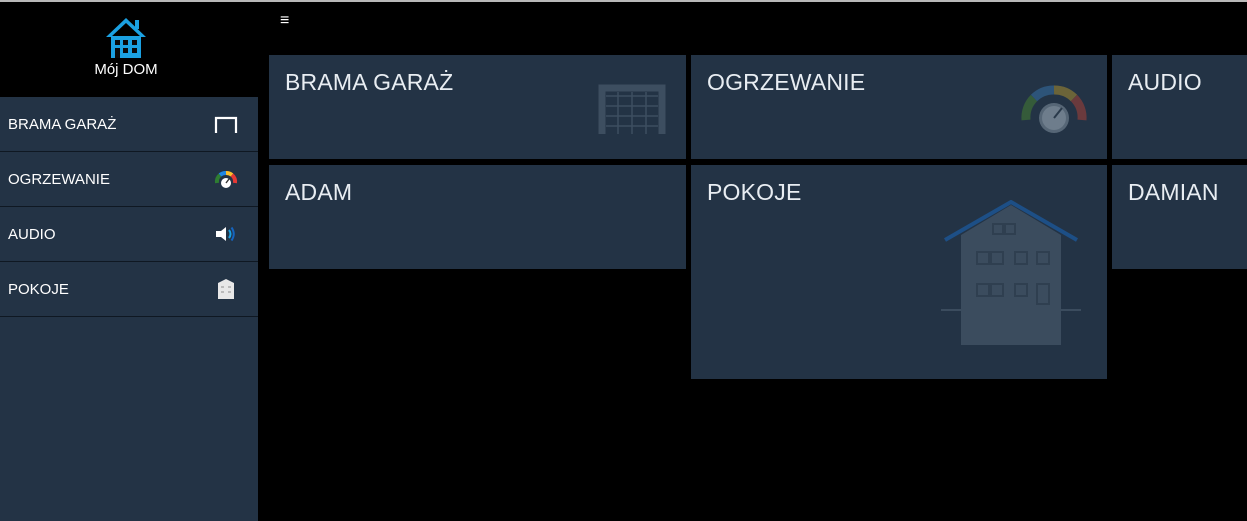 The width and height of the screenshot is (1247, 521). I want to click on sidebar-item-audio: AUDIO, so click(129, 234).